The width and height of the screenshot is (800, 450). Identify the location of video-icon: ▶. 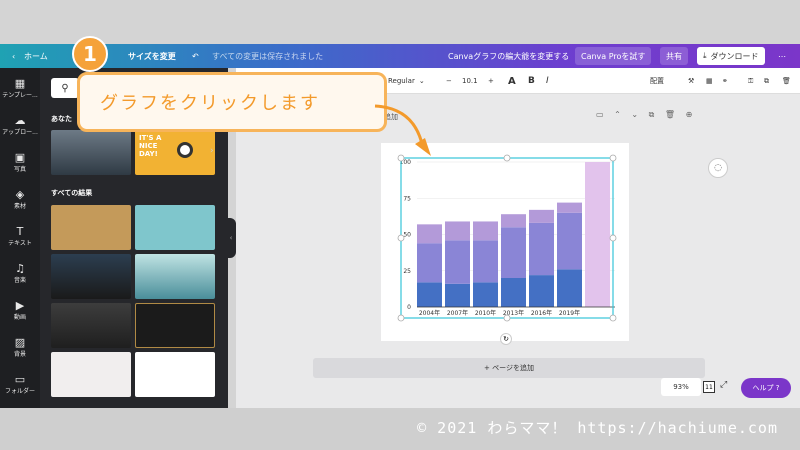
(20, 305).